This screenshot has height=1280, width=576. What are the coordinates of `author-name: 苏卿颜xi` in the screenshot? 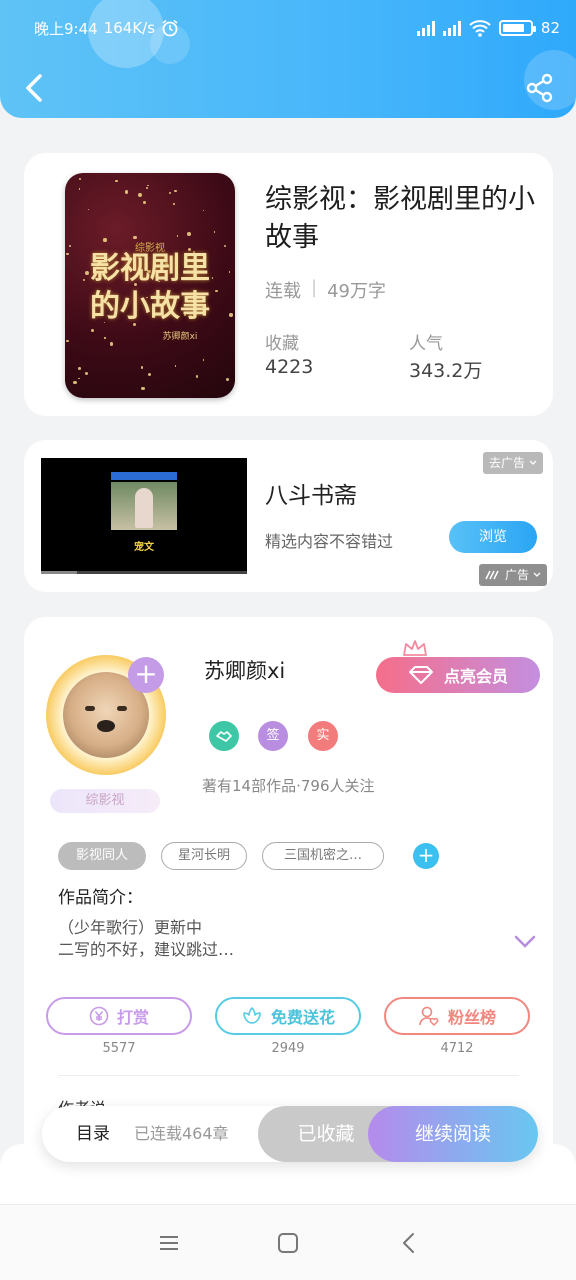 It's located at (244, 670).